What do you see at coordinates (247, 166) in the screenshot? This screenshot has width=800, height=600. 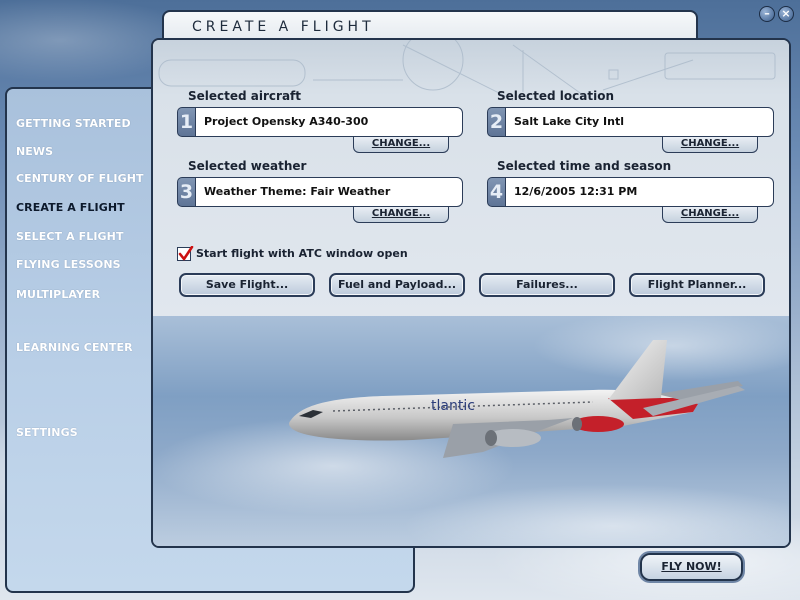 I see `weather-label: Selected weather` at bounding box center [247, 166].